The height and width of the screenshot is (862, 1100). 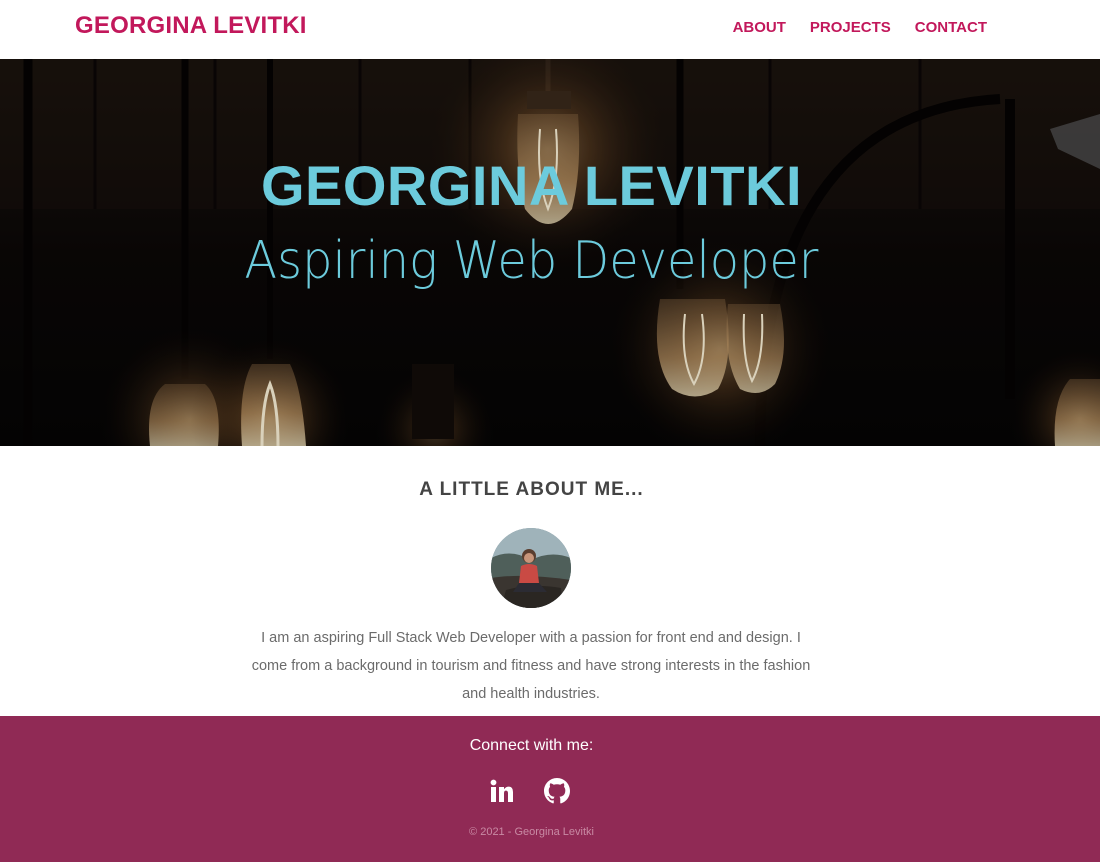 What do you see at coordinates (531, 745) in the screenshot?
I see `connect-label: Connect with me:` at bounding box center [531, 745].